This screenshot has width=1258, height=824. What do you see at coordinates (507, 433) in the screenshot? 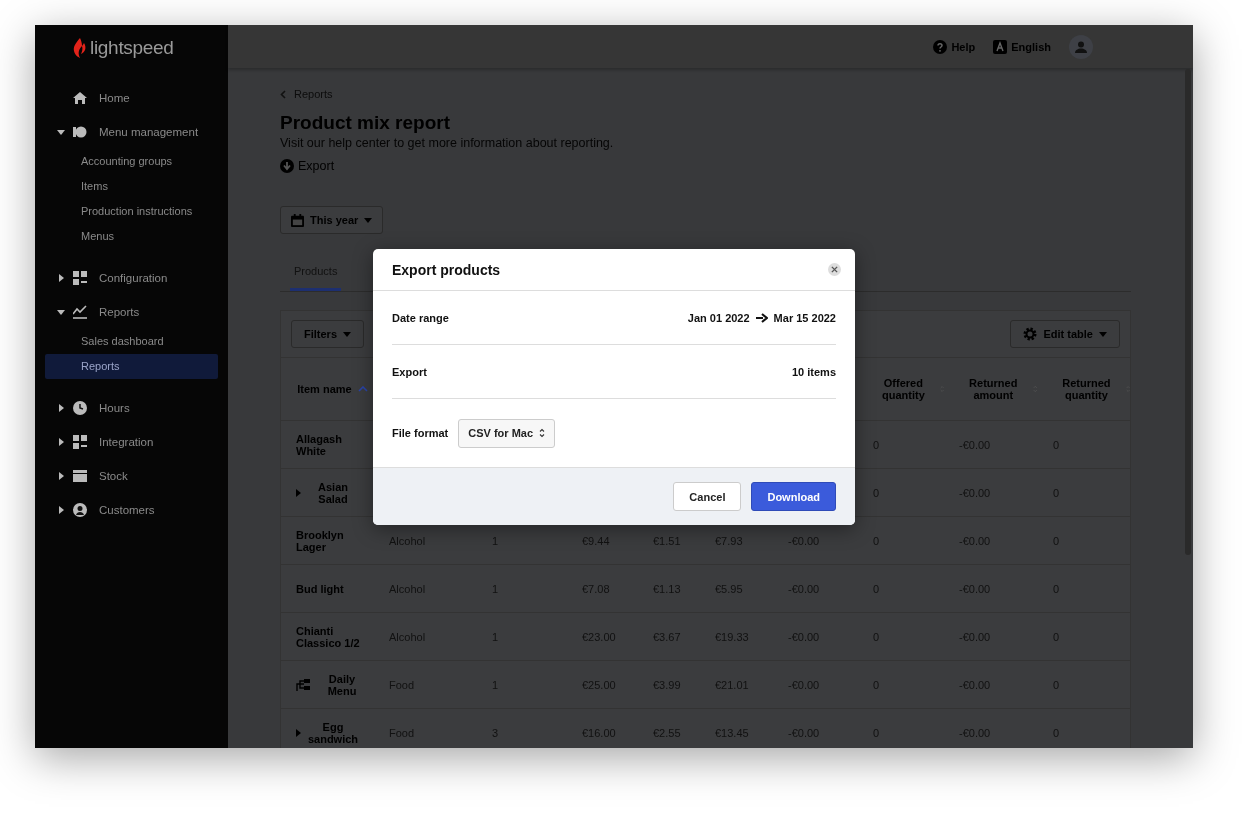
I see `file-format-select: CSV for Mac` at bounding box center [507, 433].